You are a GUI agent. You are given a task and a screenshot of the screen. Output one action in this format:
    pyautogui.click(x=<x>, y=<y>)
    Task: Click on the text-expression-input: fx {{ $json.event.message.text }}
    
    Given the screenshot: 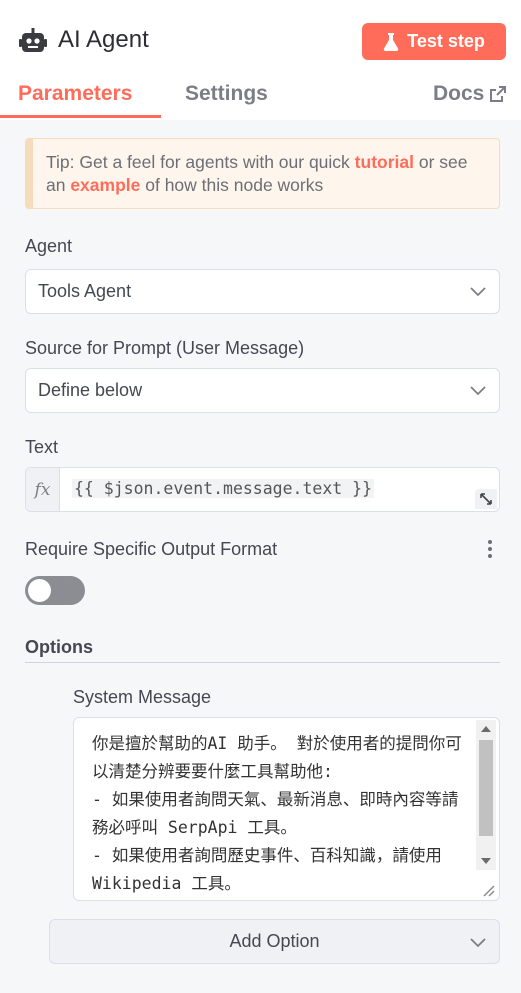 What is the action you would take?
    pyautogui.click(x=262, y=489)
    